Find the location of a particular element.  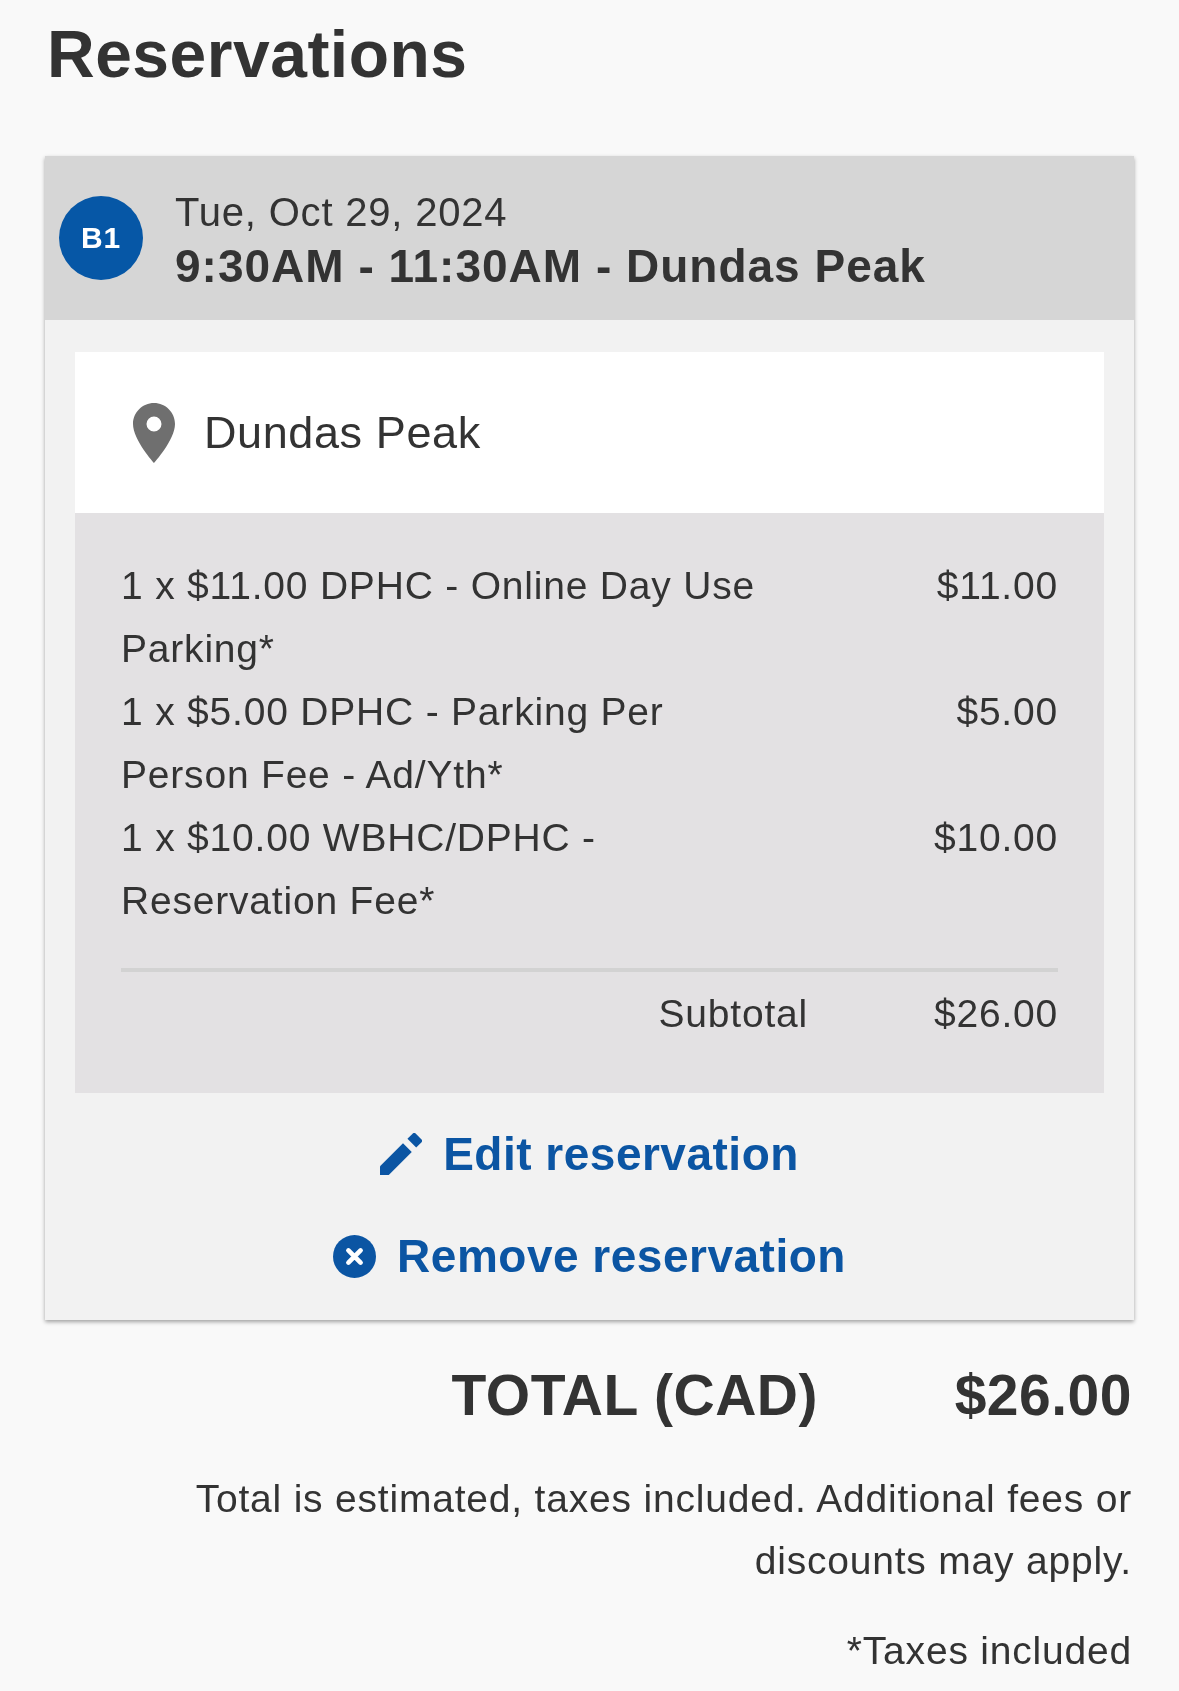

time-slot-heading: 9:30AM - 11:30AM - Dundas Peak is located at coordinates (550, 266).